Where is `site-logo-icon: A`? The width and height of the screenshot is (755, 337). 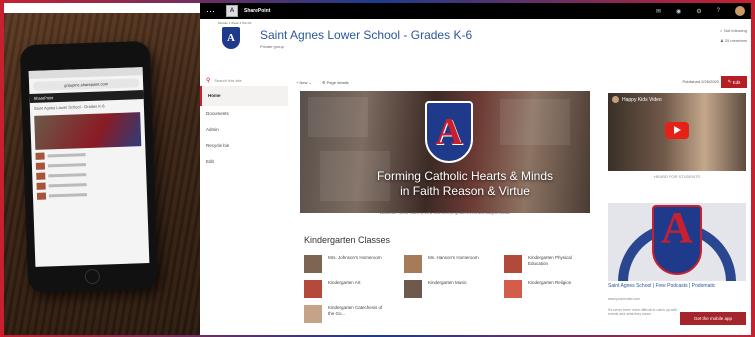
site-logo-icon: A is located at coordinates (231, 38).